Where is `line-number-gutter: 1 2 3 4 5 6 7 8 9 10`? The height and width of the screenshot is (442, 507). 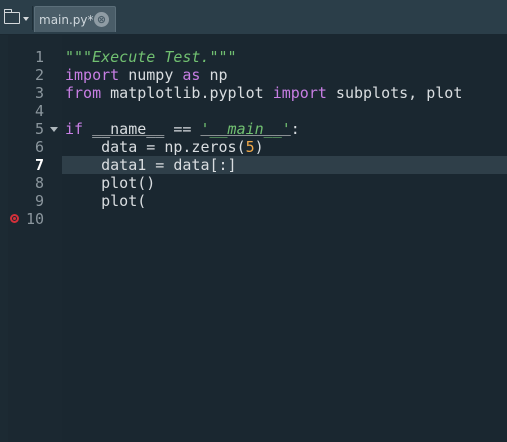 line-number-gutter: 1 2 3 4 5 6 7 8 9 10 is located at coordinates (31, 238).